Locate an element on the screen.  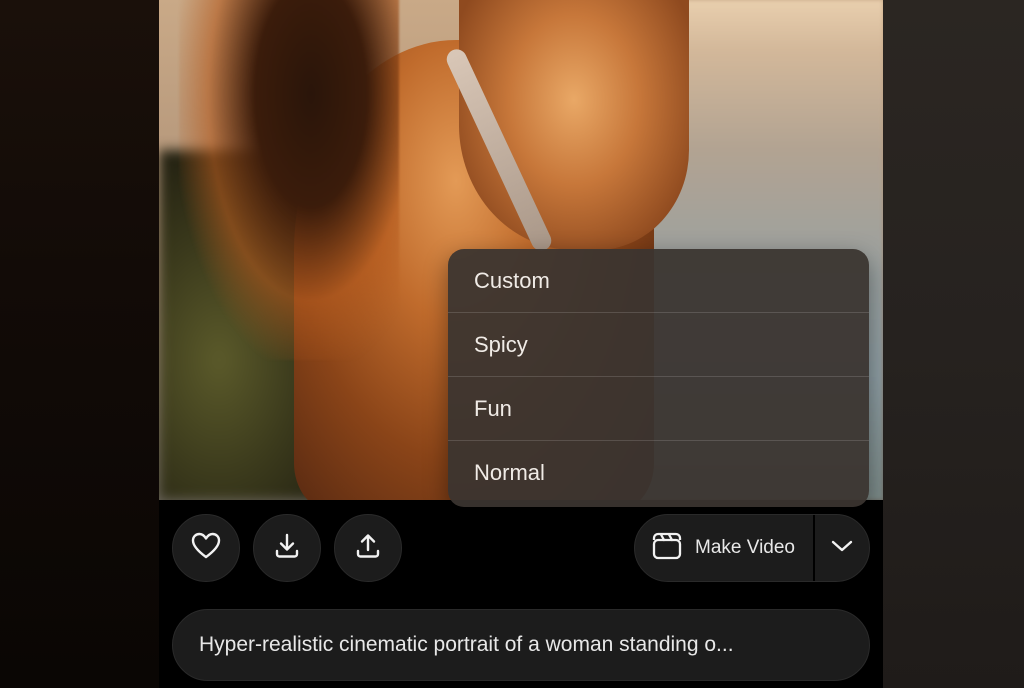
heart-icon is located at coordinates (206, 548).